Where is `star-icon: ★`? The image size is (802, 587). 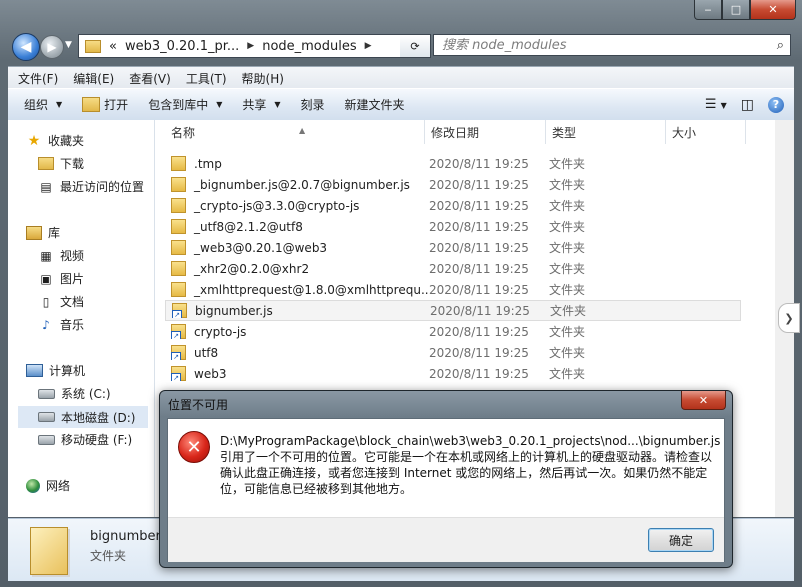 star-icon: ★ is located at coordinates (34, 140).